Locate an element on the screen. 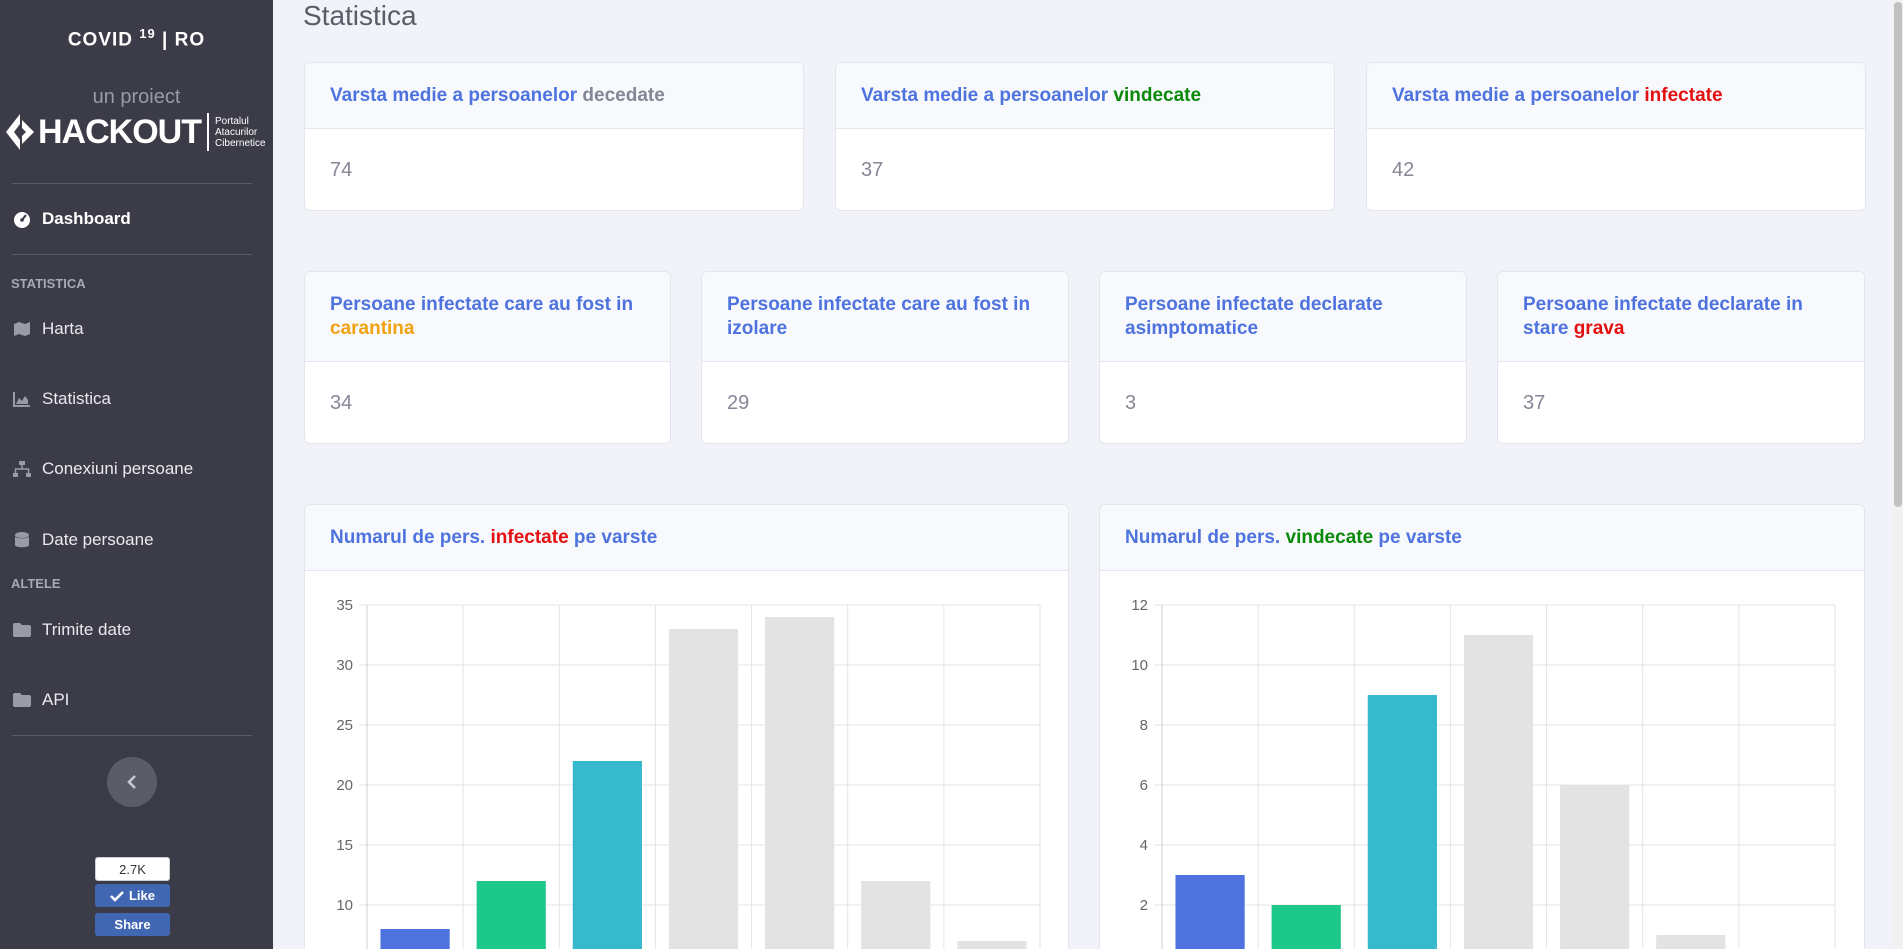 This screenshot has width=1903, height=949. y-tick-label: 2 is located at coordinates (1144, 905).